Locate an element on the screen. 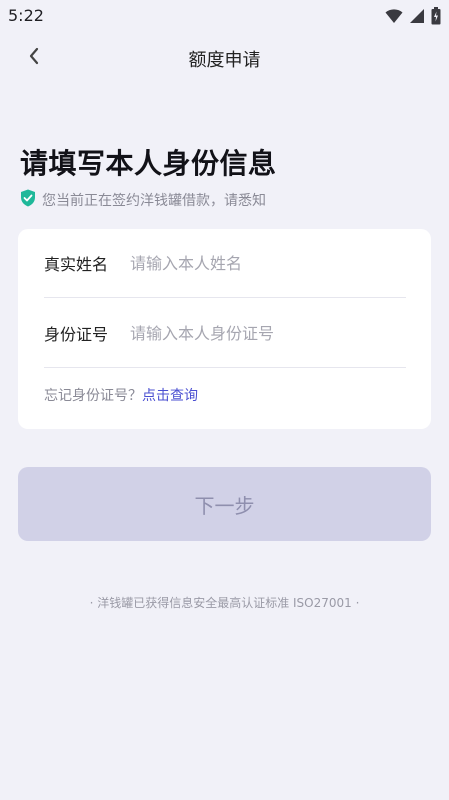  nav-bar: 额度申请 is located at coordinates (224, 58).